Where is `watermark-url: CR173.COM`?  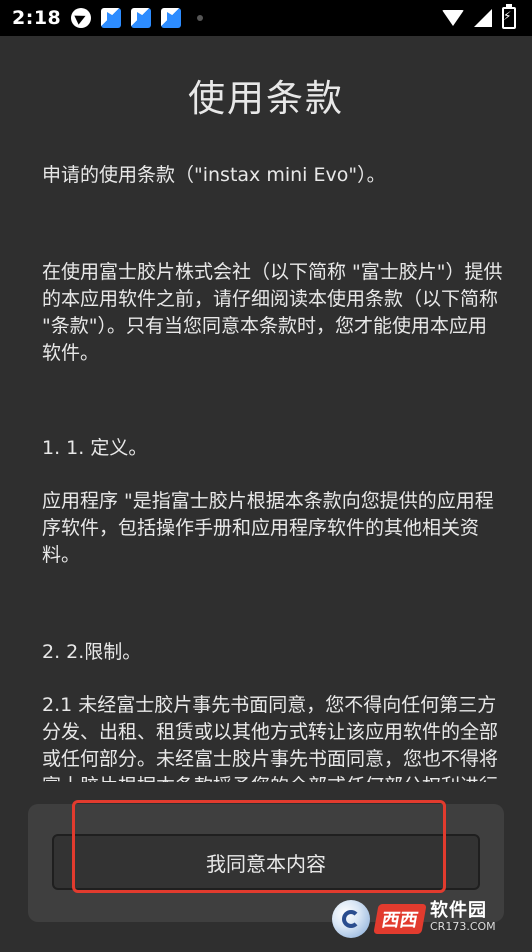
watermark-url: CR173.COM is located at coordinates (463, 926).